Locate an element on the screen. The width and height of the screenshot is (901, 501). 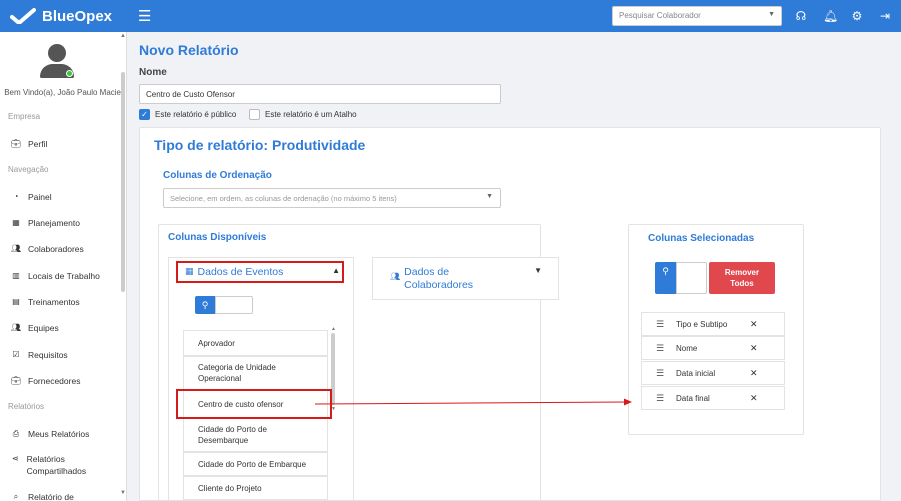
sidebar-item-equipes: 👥︎ Equipes is located at coordinates (65, 328).